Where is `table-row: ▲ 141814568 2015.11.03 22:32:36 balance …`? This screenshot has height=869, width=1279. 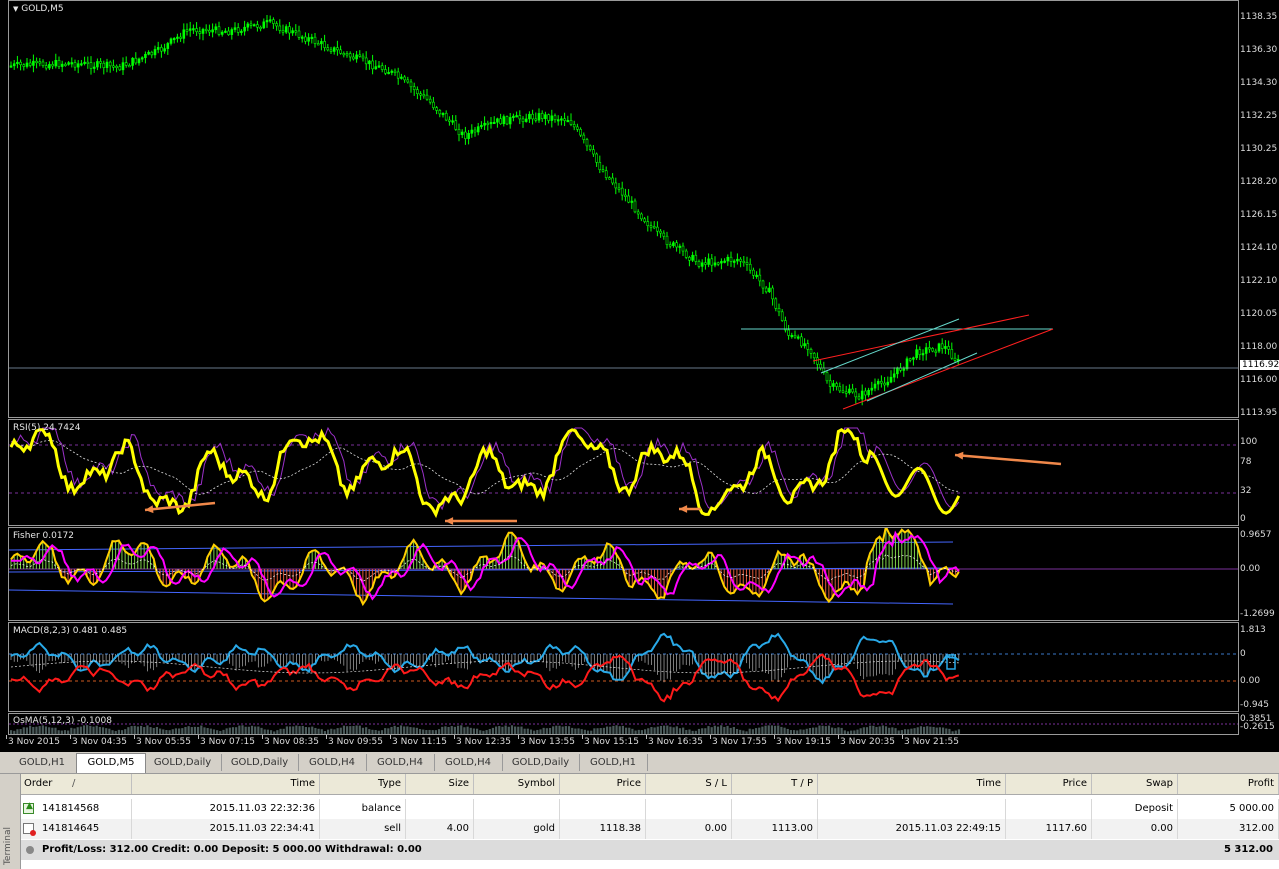
table-row: ▲ 141814568 2015.11.03 22:32:36 balance … is located at coordinates (649, 809).